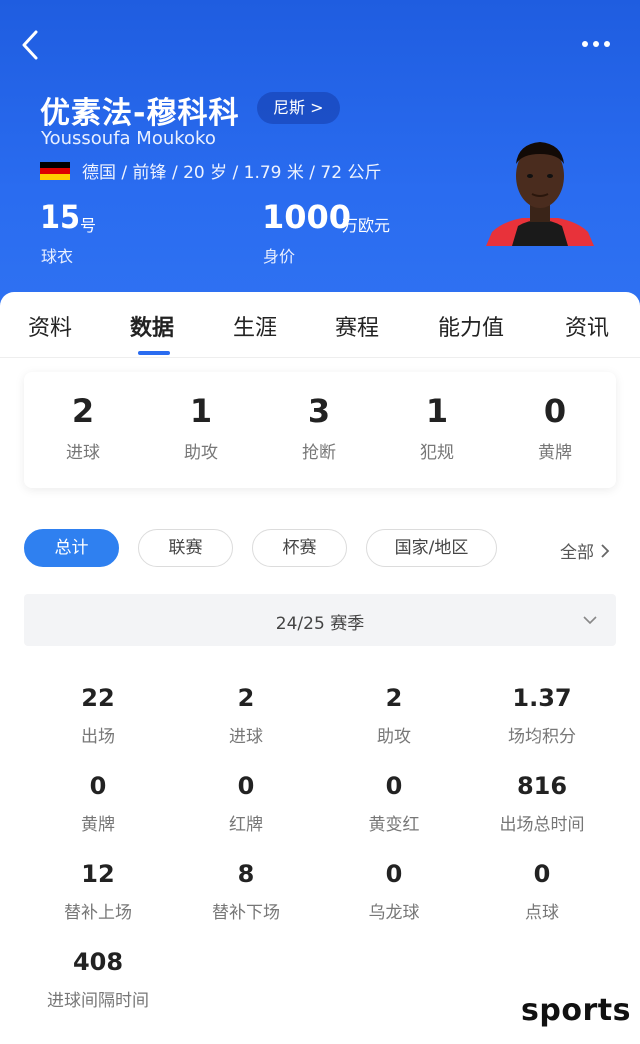 Image resolution: width=640 pixels, height=1044 pixels. What do you see at coordinates (140, 113) in the screenshot?
I see `player-name: 优素法-穆科科` at bounding box center [140, 113].